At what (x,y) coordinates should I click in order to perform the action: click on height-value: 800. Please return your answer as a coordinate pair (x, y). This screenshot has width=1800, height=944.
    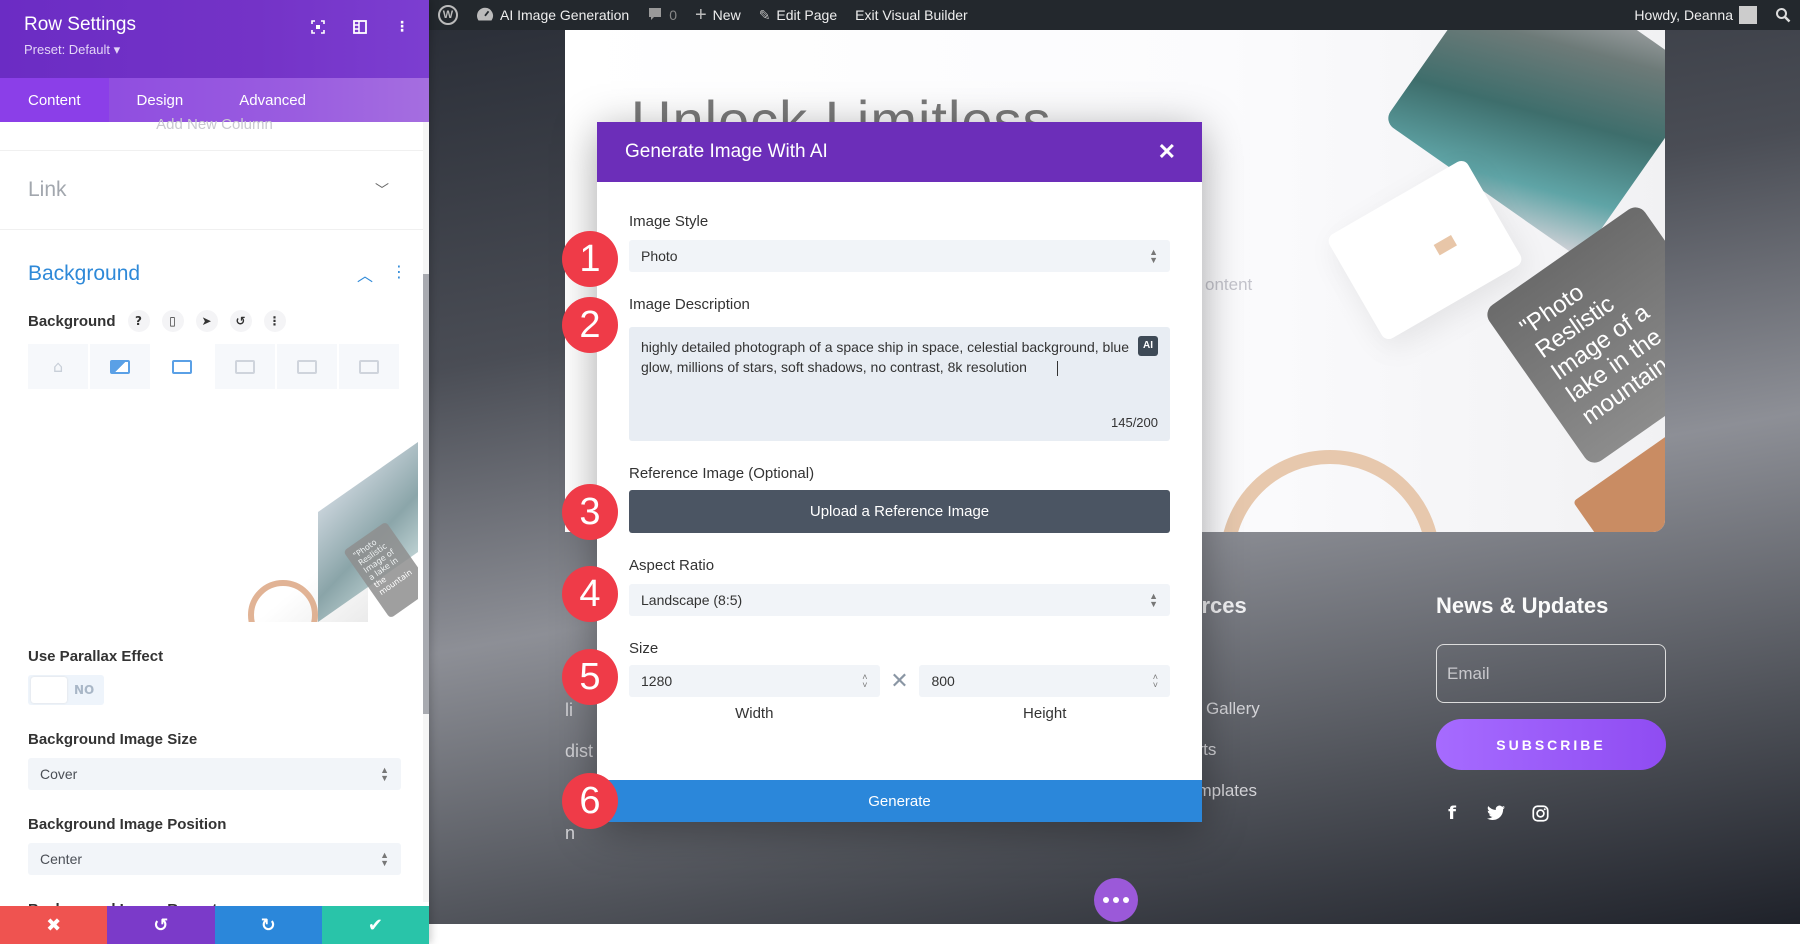
    Looking at the image, I should click on (943, 681).